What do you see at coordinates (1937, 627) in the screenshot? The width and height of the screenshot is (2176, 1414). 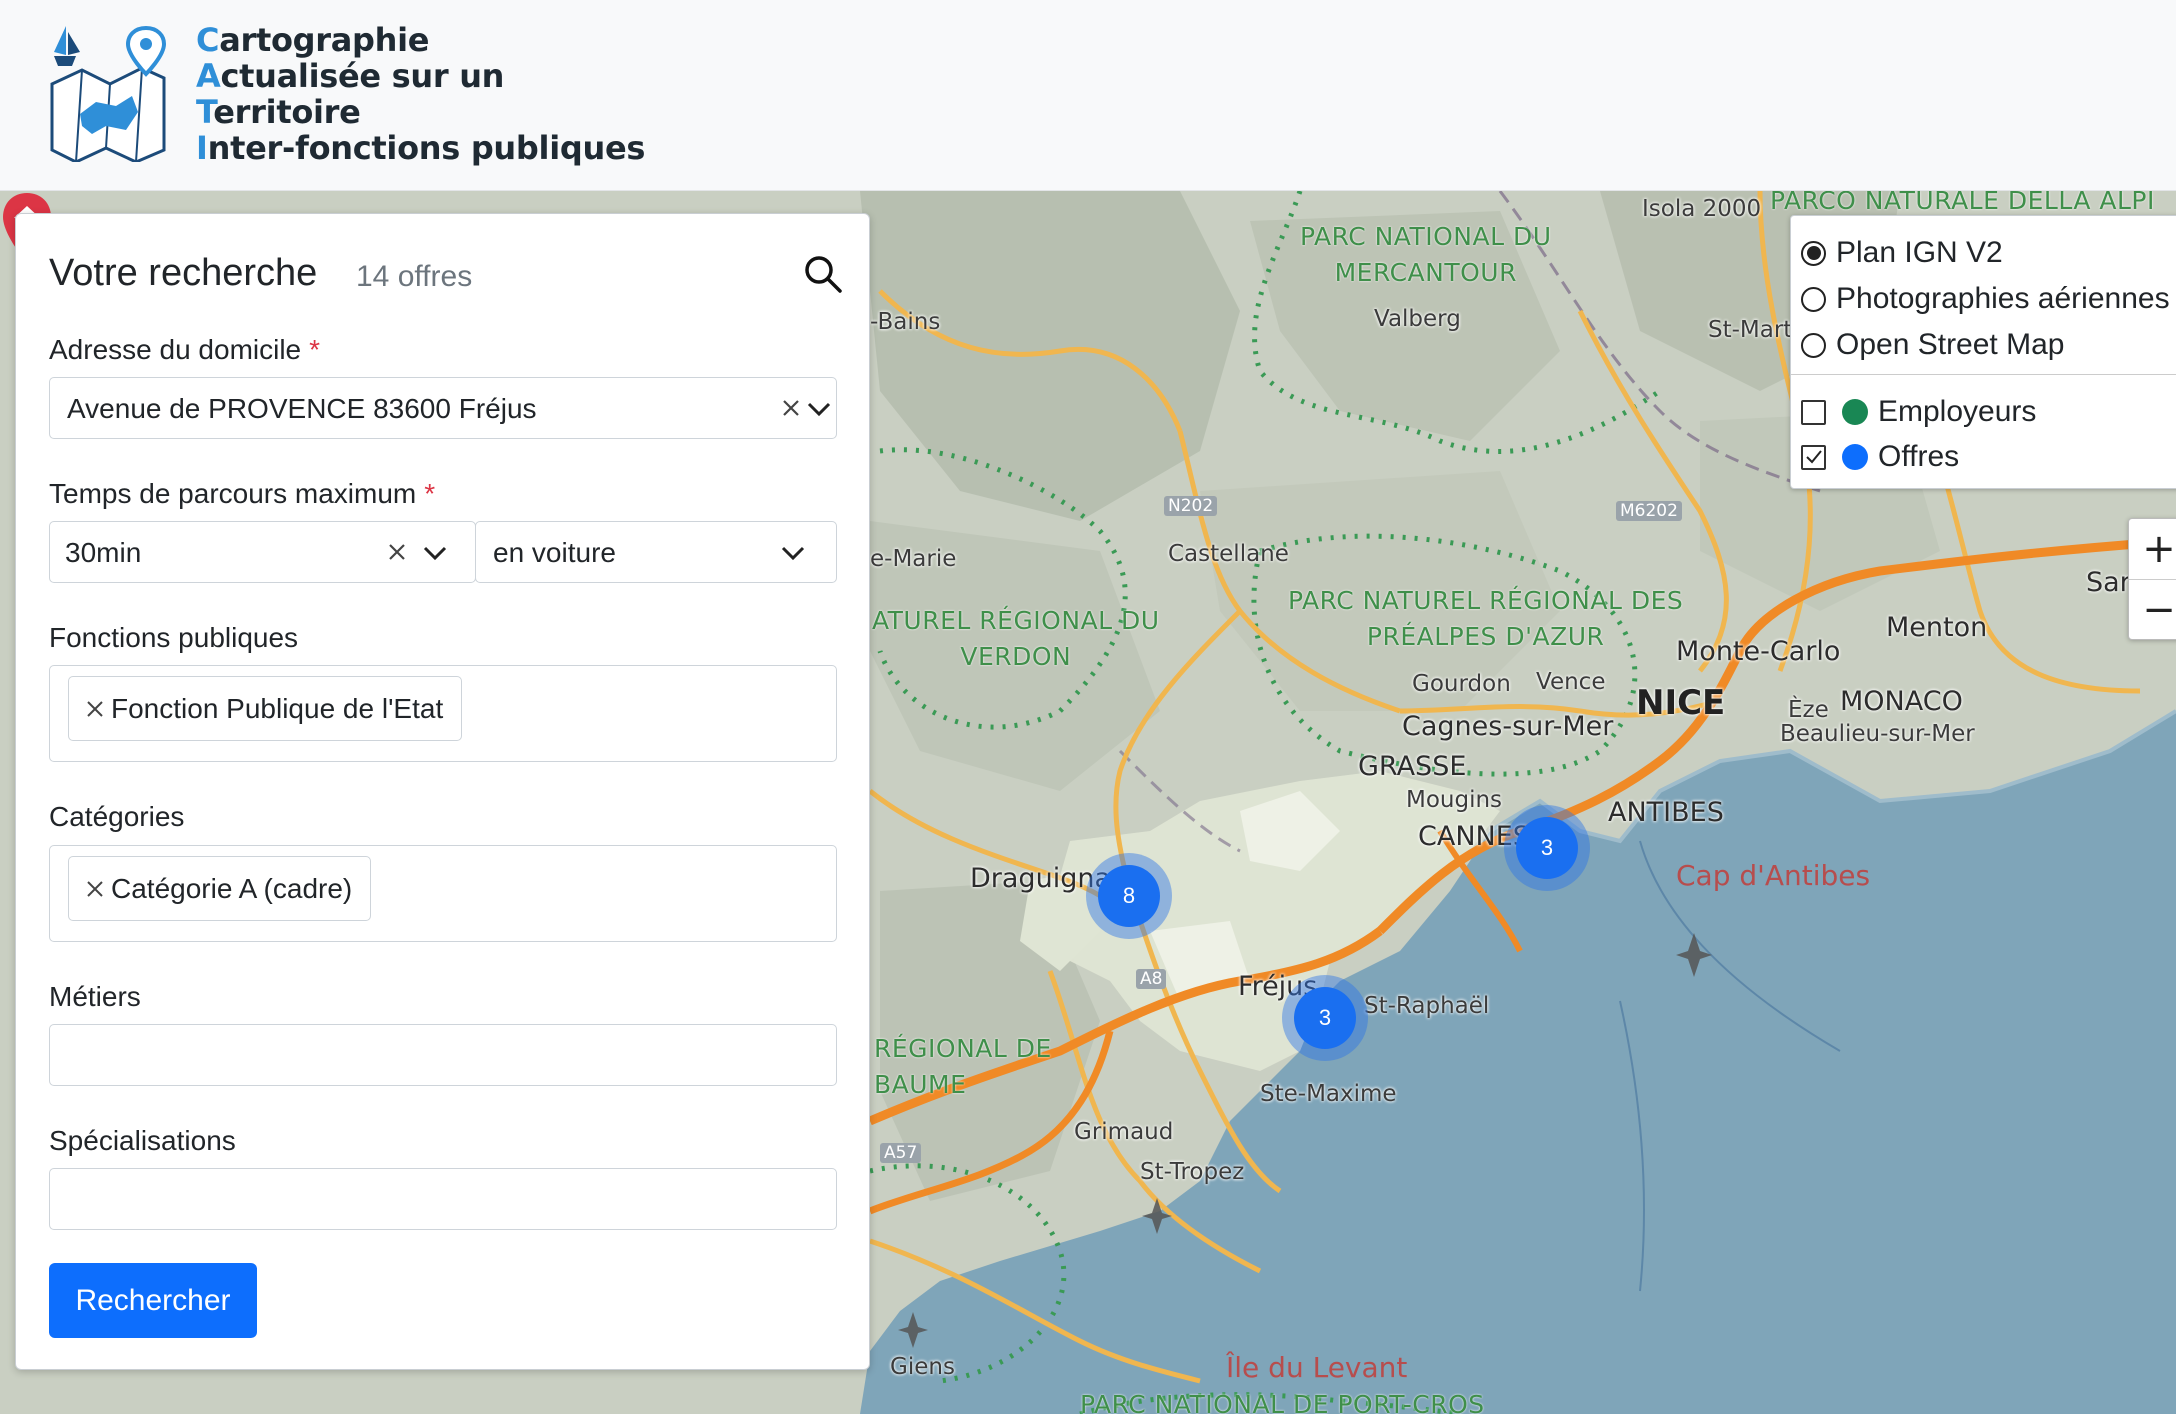 I see `label-menton: Menton` at bounding box center [1937, 627].